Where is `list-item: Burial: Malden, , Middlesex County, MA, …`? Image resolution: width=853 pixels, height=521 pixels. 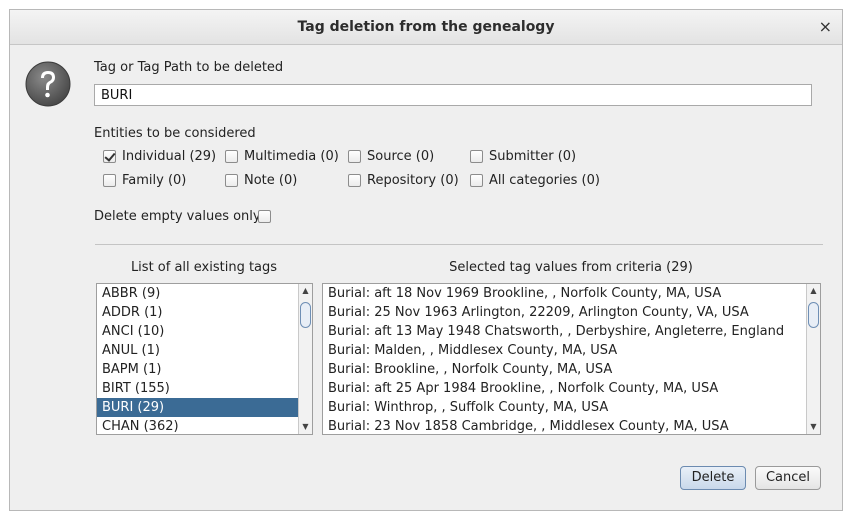
list-item: Burial: Malden, , Middlesex County, MA, … is located at coordinates (571, 350).